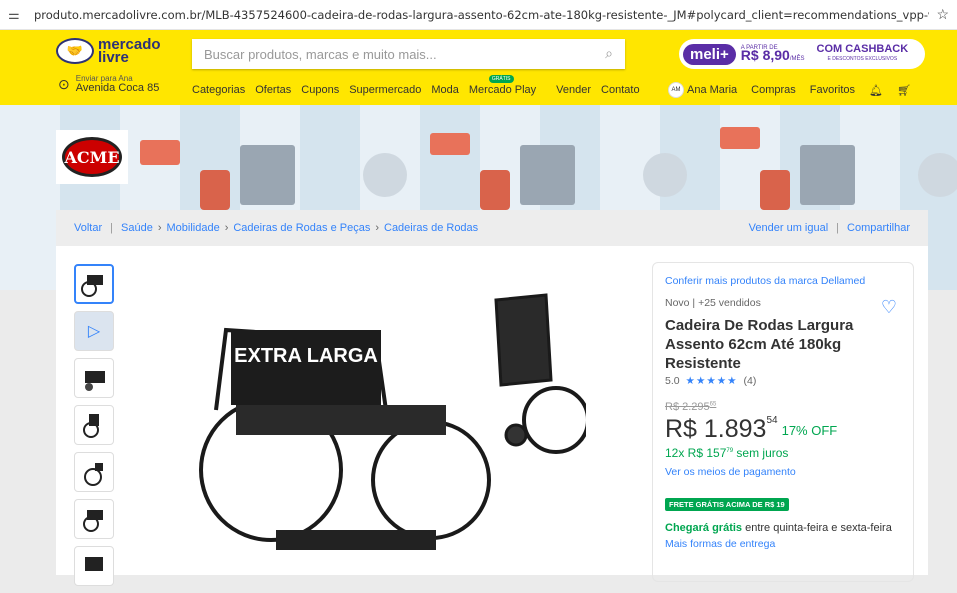 Image resolution: width=957 pixels, height=593 pixels. Describe the element at coordinates (817, 528) in the screenshot. I see `shipping-dates: entre quinta-feira e sexta-feira` at that location.